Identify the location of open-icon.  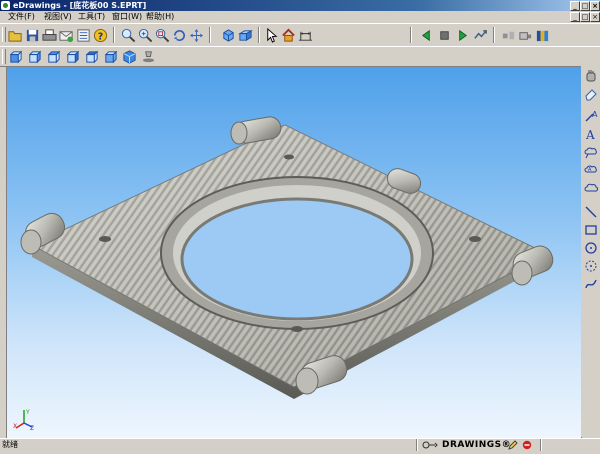
(15, 35).